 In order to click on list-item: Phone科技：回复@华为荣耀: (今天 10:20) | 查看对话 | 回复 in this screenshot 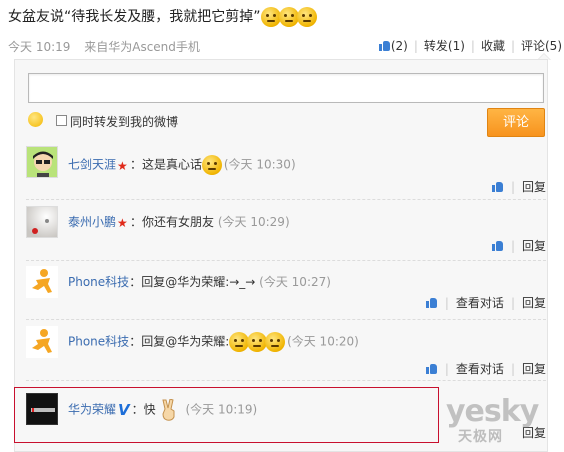, I will do `click(287, 351)`.